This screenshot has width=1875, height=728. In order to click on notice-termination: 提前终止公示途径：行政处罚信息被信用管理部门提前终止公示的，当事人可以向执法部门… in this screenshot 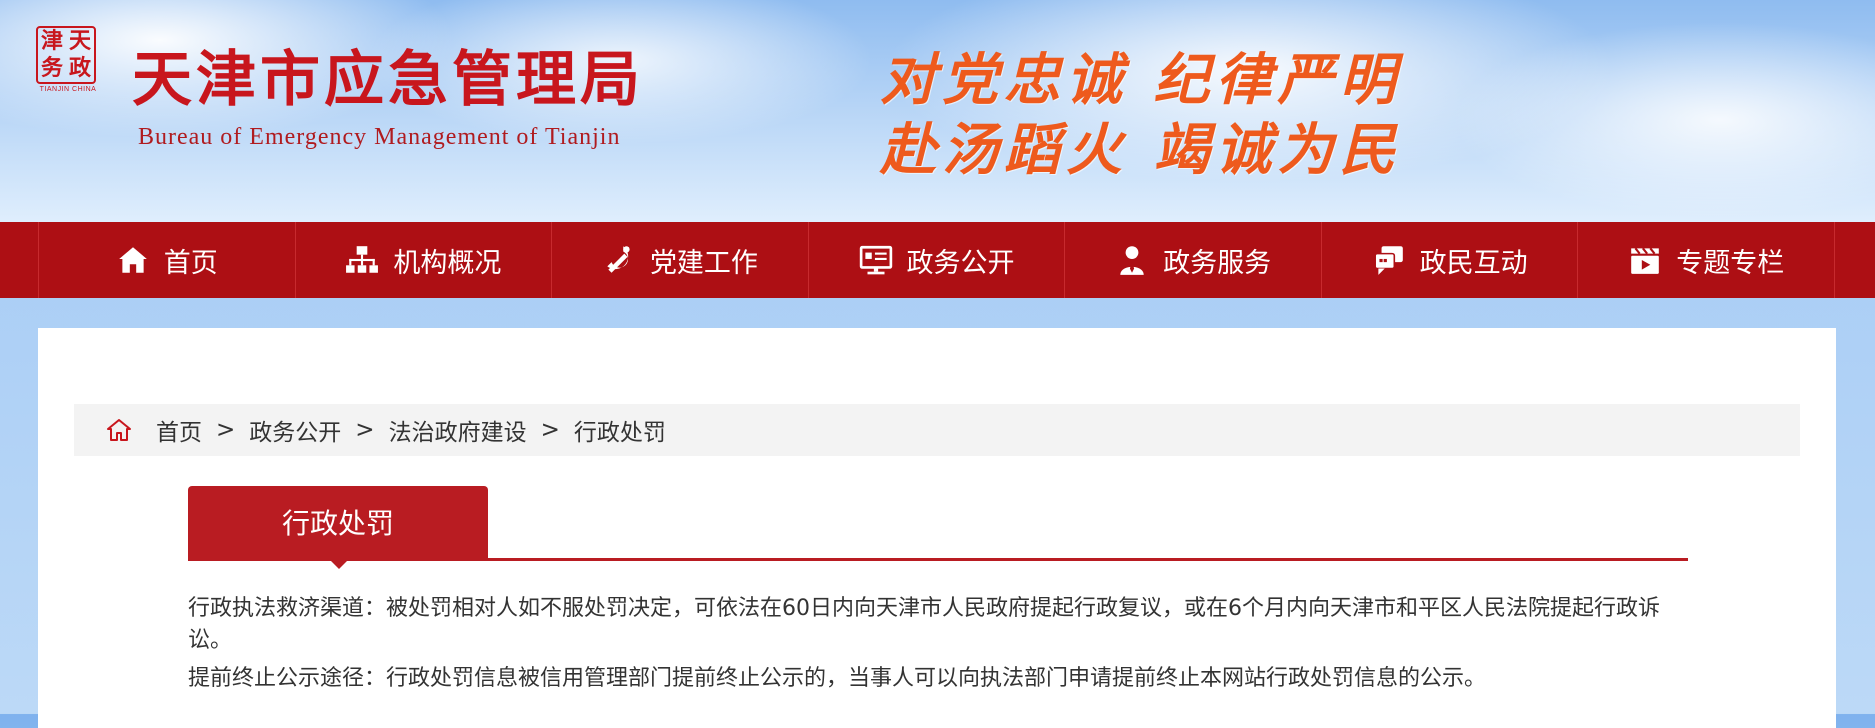, I will do `click(837, 678)`.